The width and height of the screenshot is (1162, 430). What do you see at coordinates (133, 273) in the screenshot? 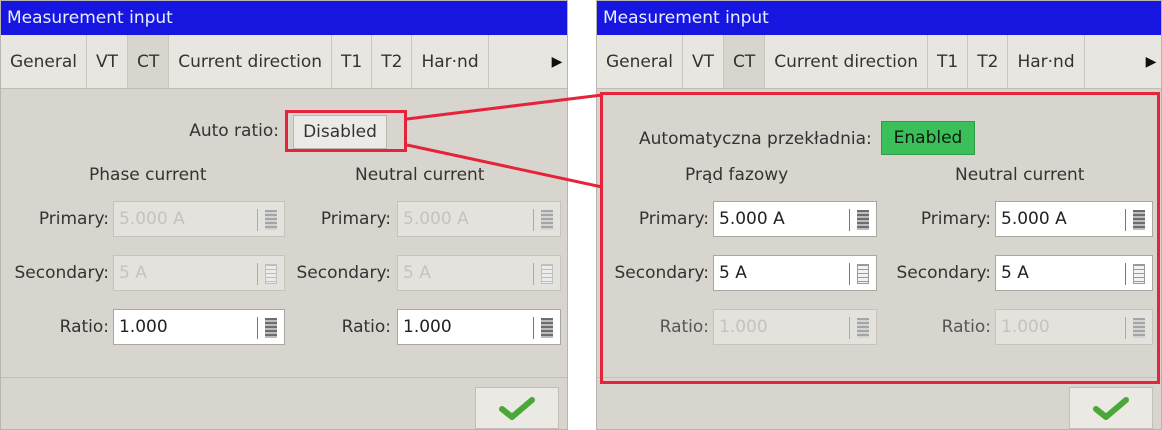
I see `phase-secondary-value: 5 A` at bounding box center [133, 273].